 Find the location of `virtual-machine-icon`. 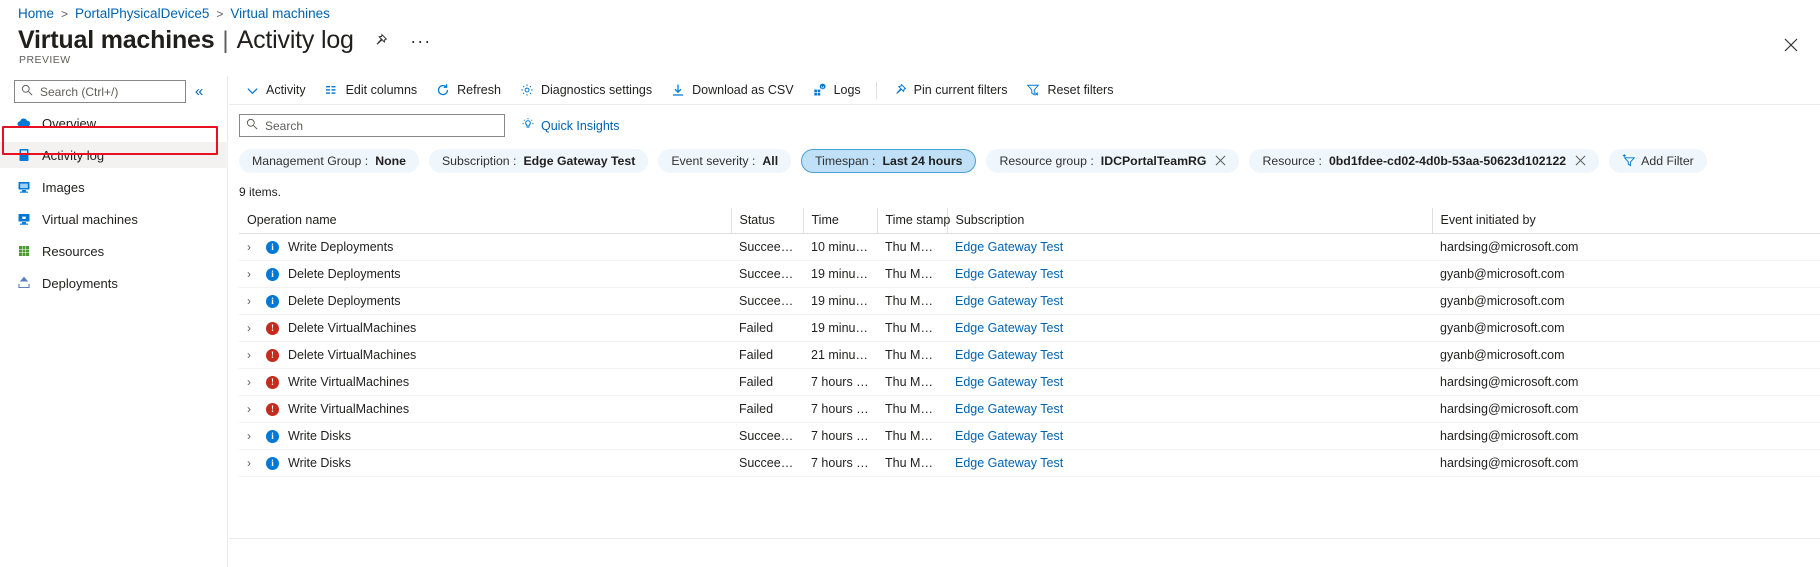

virtual-machine-icon is located at coordinates (24, 219).